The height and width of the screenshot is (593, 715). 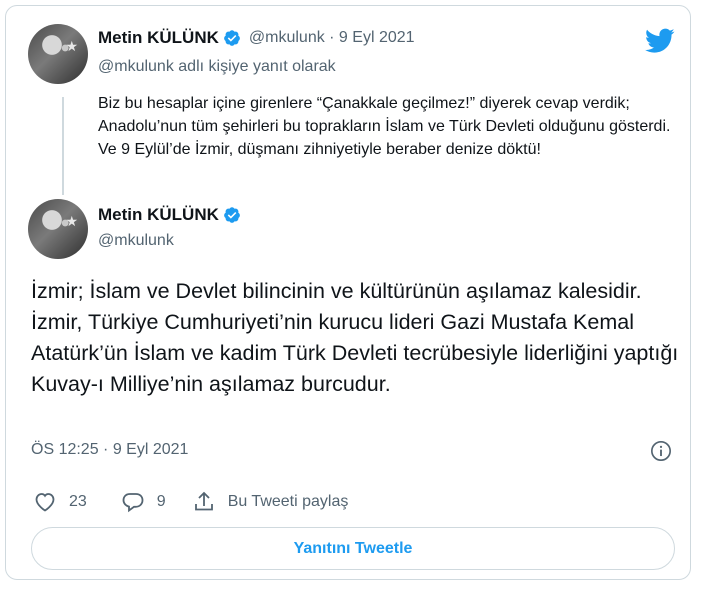 I want to click on replying-to-label: @mkulunk adlı kişiye yanıt olarak, so click(x=217, y=67).